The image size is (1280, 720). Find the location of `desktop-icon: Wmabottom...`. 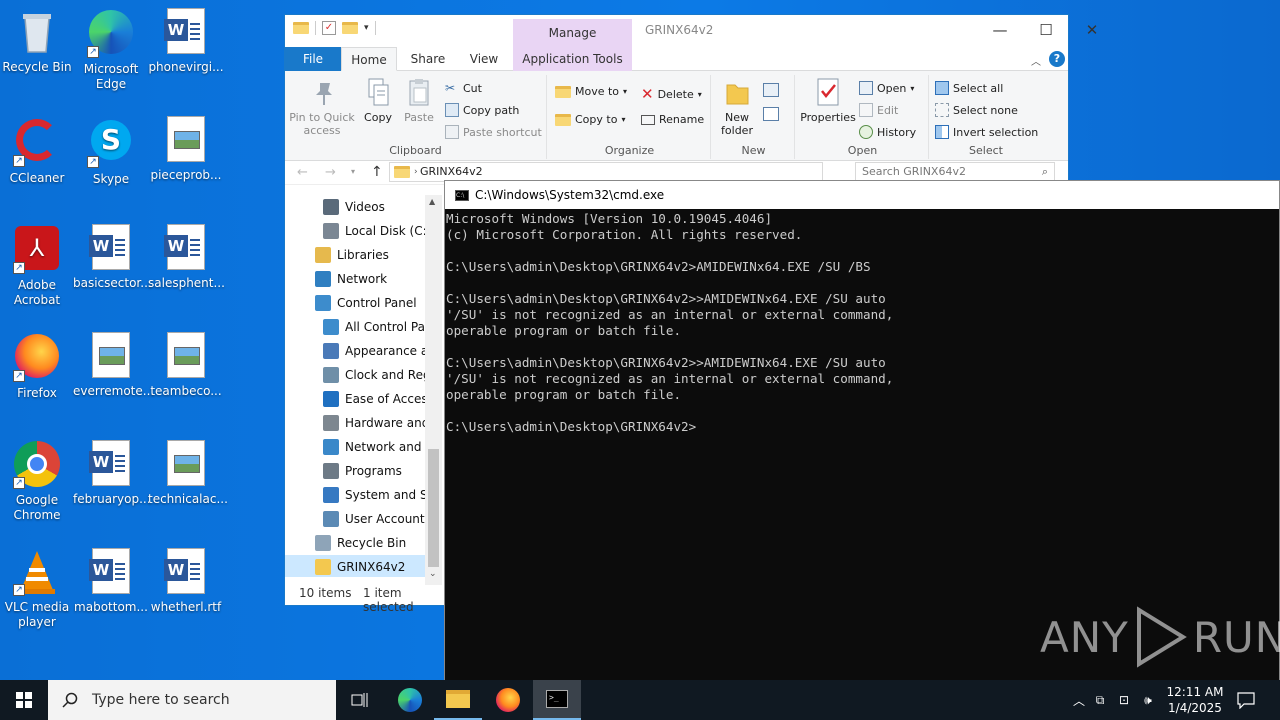

desktop-icon: Wmabottom... is located at coordinates (111, 581).